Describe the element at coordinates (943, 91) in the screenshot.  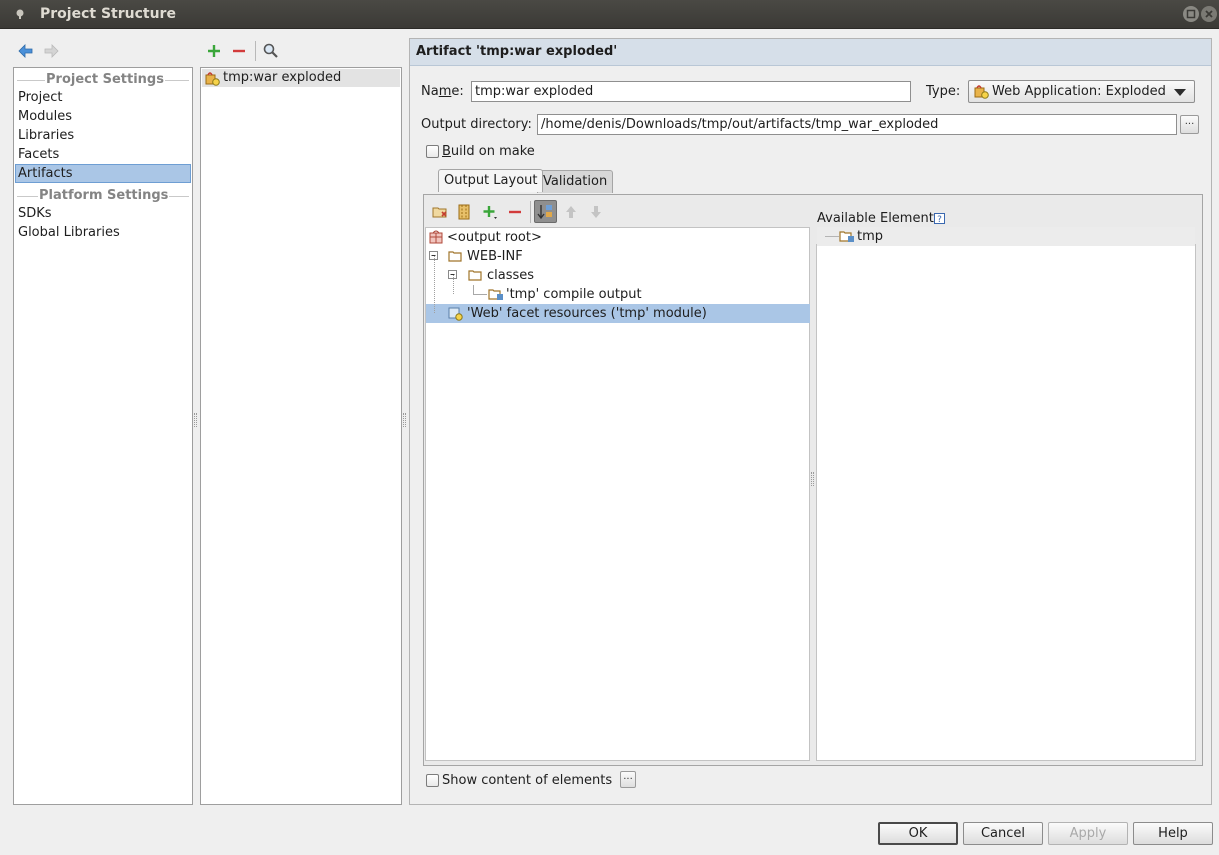
I see `type-label: Type:` at that location.